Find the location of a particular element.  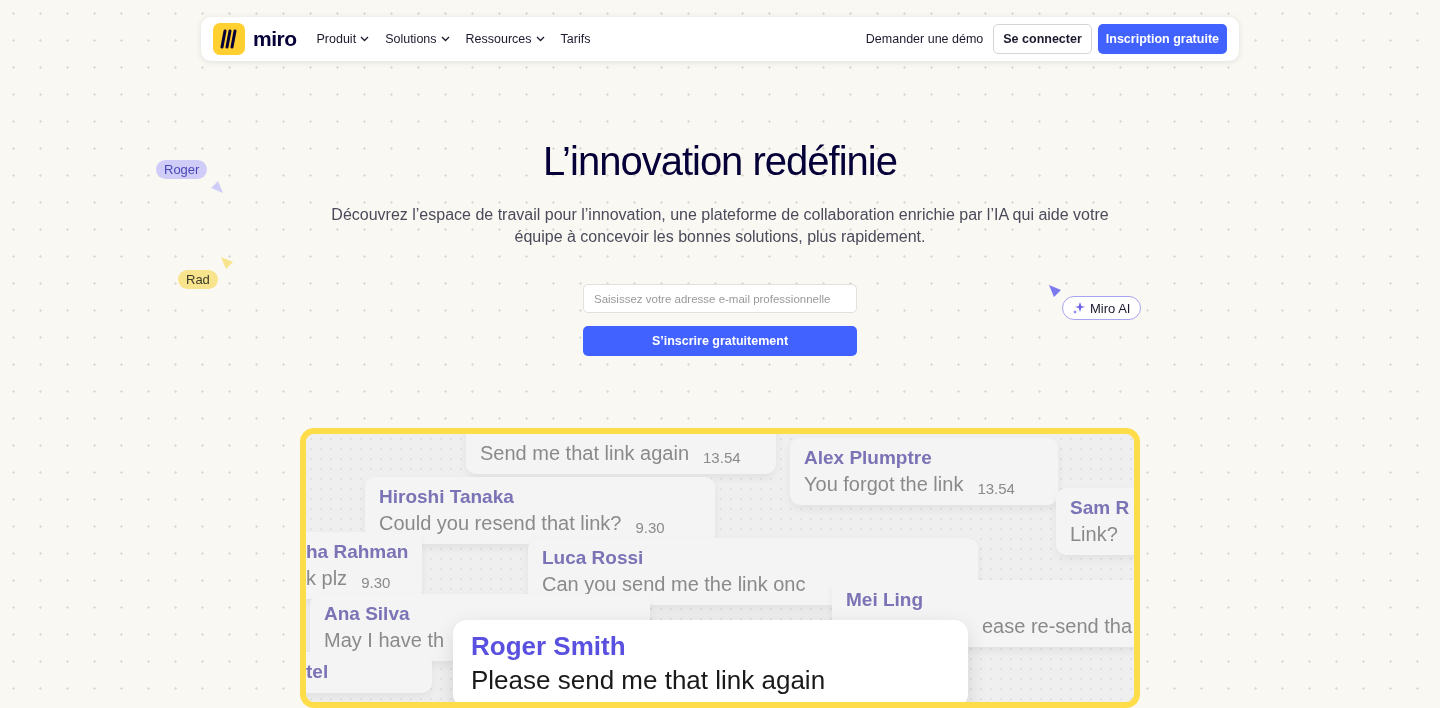

signup-button: Inscription gratuite is located at coordinates (1162, 39).